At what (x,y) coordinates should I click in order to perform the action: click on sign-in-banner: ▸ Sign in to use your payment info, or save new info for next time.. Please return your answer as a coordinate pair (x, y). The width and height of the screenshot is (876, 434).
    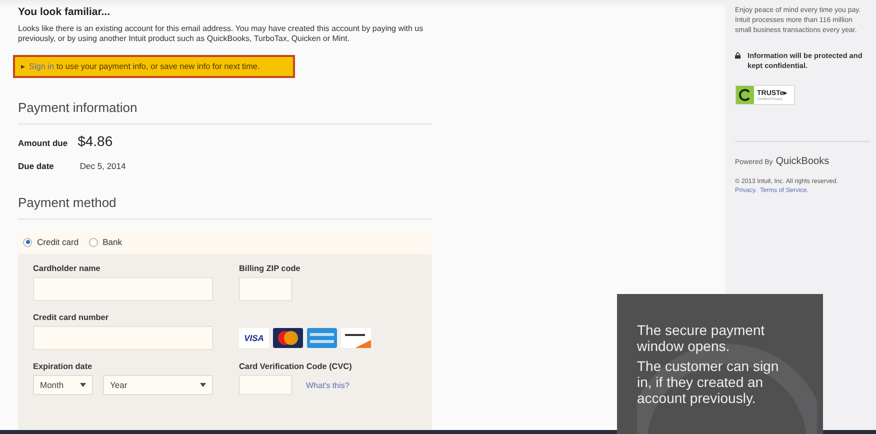
    Looking at the image, I should click on (154, 66).